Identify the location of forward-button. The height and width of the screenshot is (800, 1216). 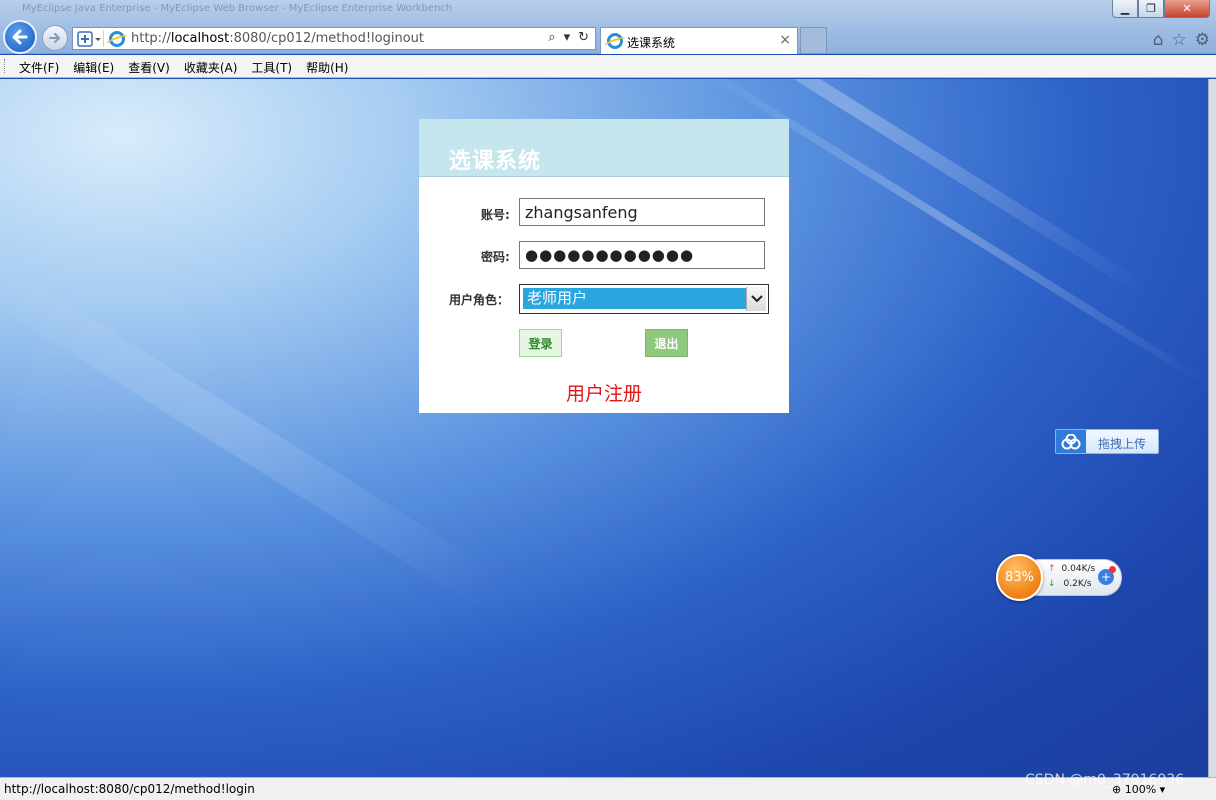
(55, 38).